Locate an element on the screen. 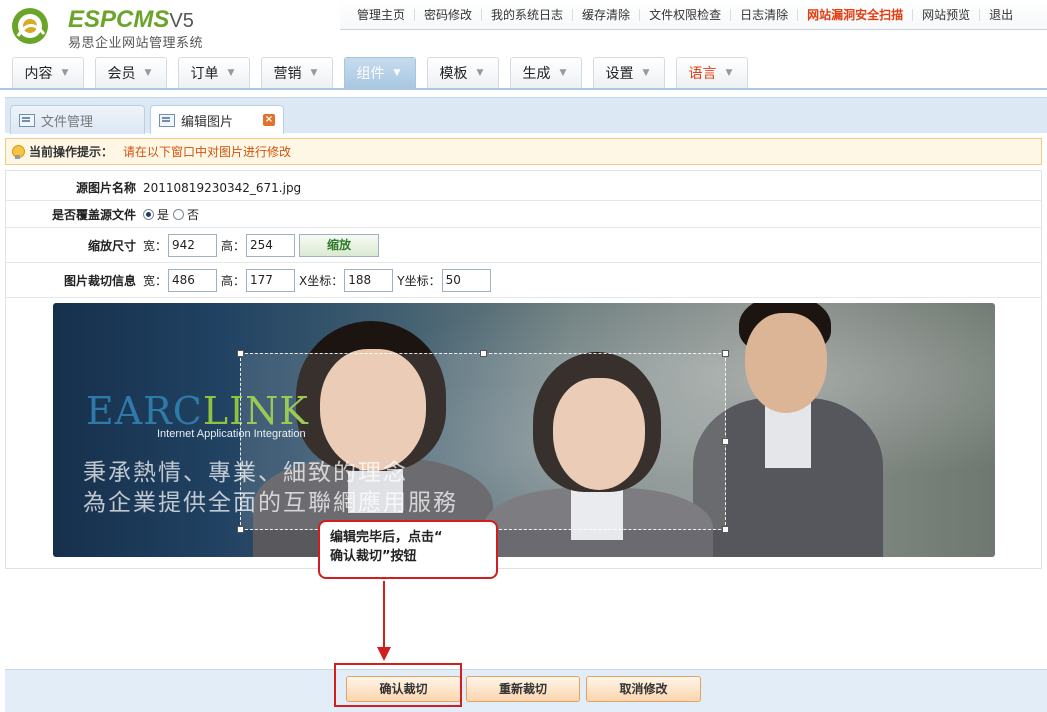  logo-subtitle: 易思企业网站管理系统 is located at coordinates (136, 43).